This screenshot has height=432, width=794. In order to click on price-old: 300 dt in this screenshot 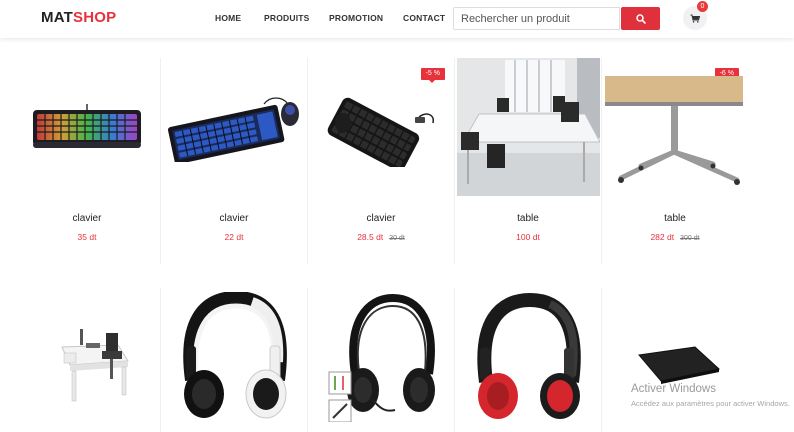, I will do `click(690, 238)`.